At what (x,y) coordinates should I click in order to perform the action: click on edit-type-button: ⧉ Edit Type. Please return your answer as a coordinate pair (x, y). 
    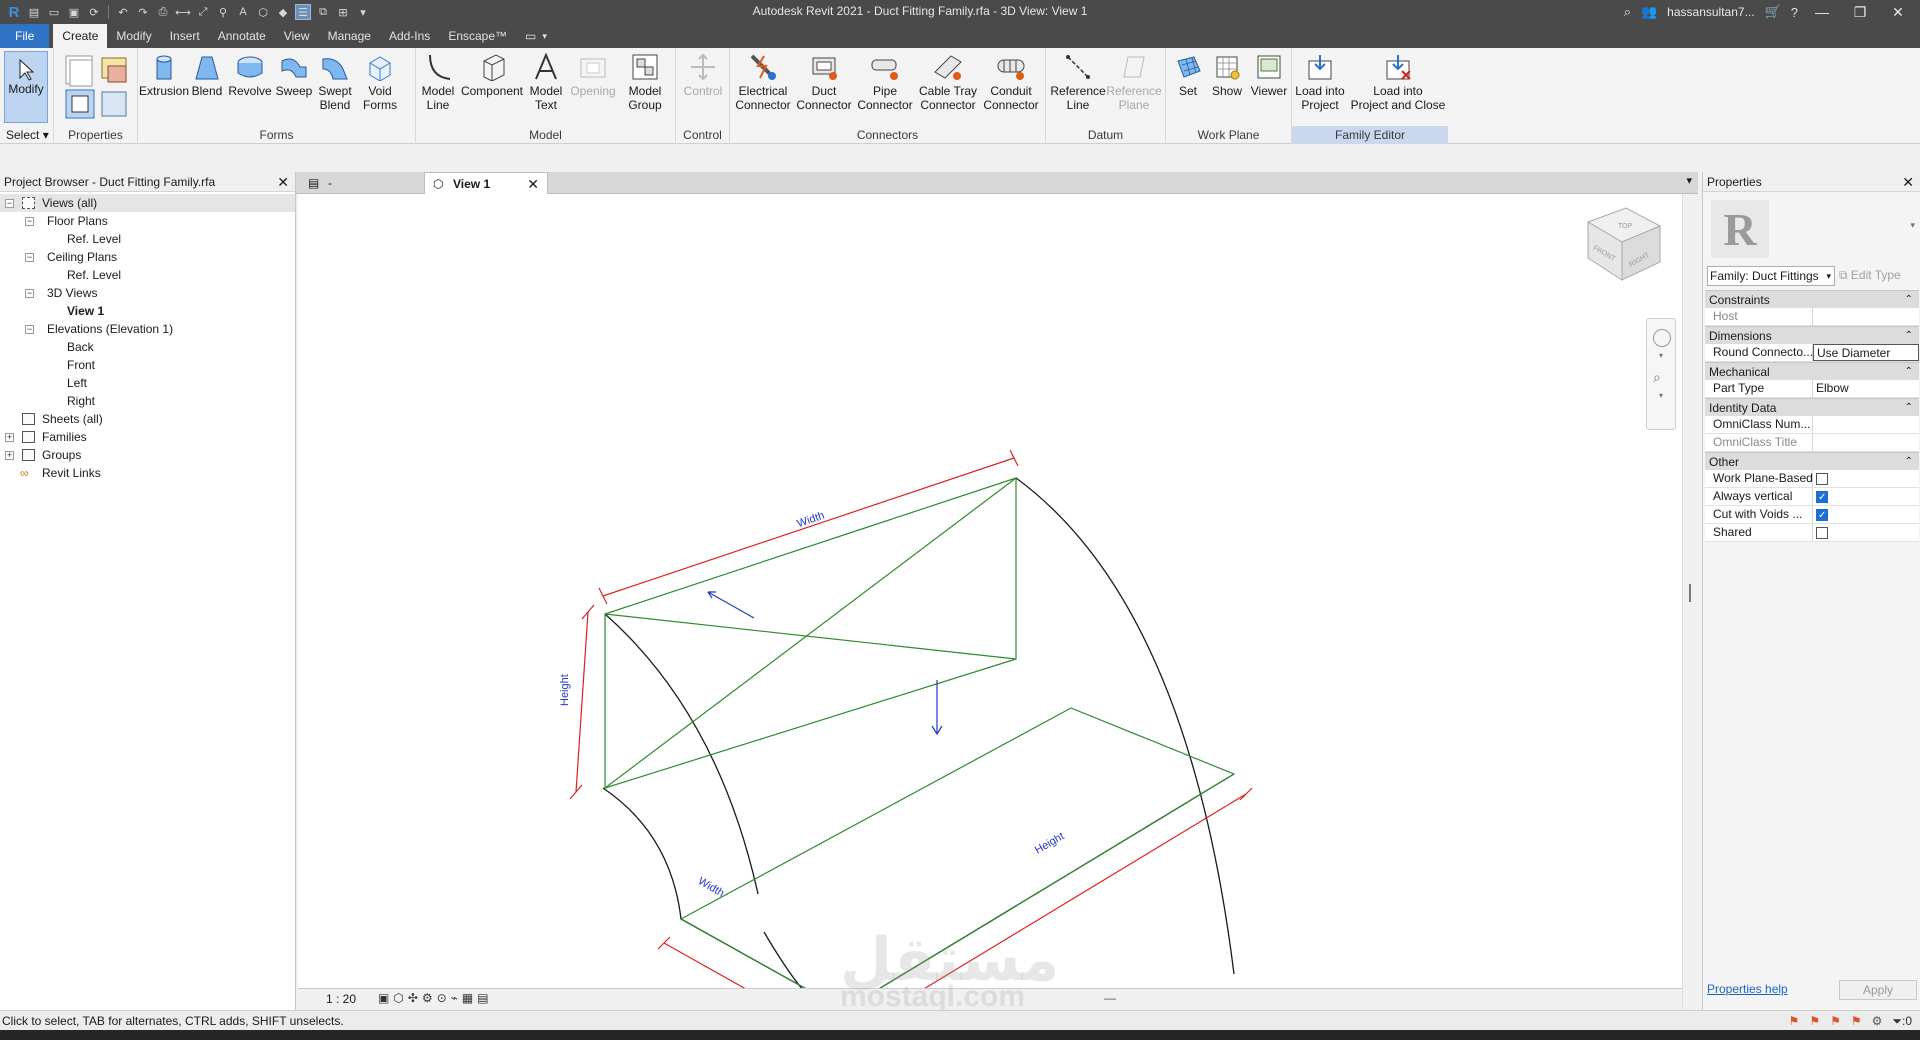
    Looking at the image, I should click on (1870, 275).